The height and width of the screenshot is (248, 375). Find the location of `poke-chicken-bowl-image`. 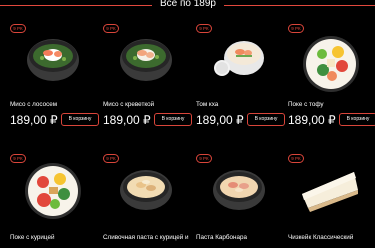

poke-chicken-bowl-image is located at coordinates (53, 191).